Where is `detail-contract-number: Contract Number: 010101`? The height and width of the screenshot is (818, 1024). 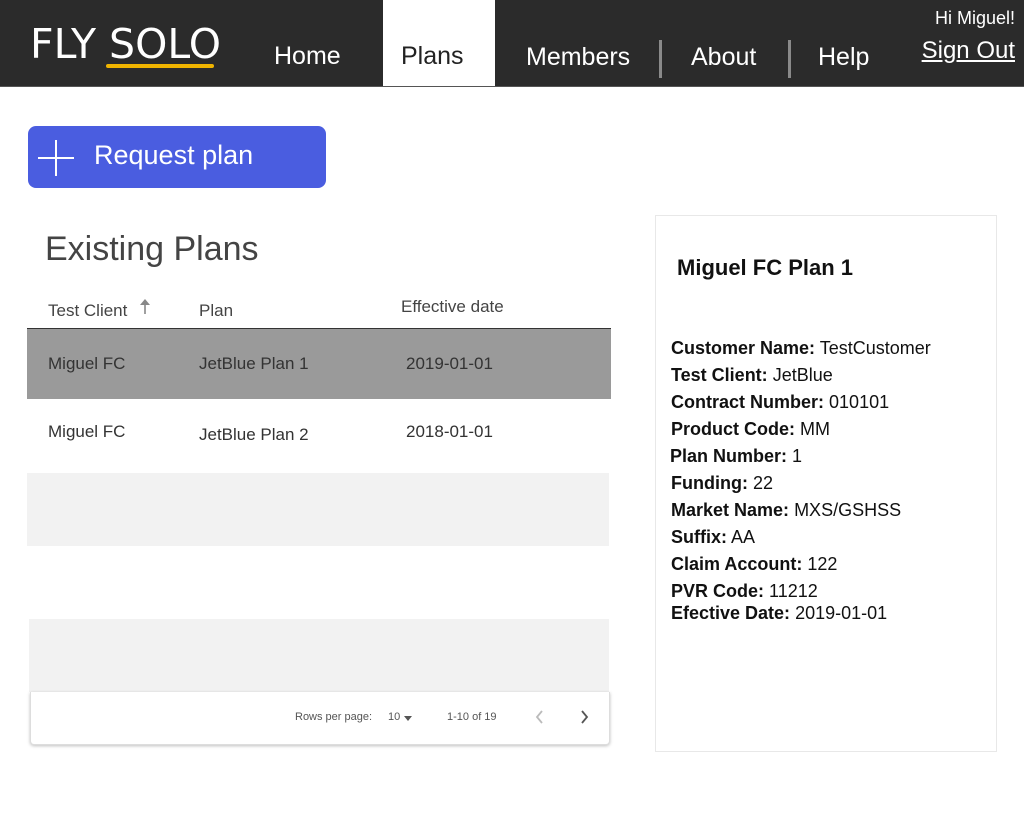
detail-contract-number: Contract Number: 010101 is located at coordinates (780, 402).